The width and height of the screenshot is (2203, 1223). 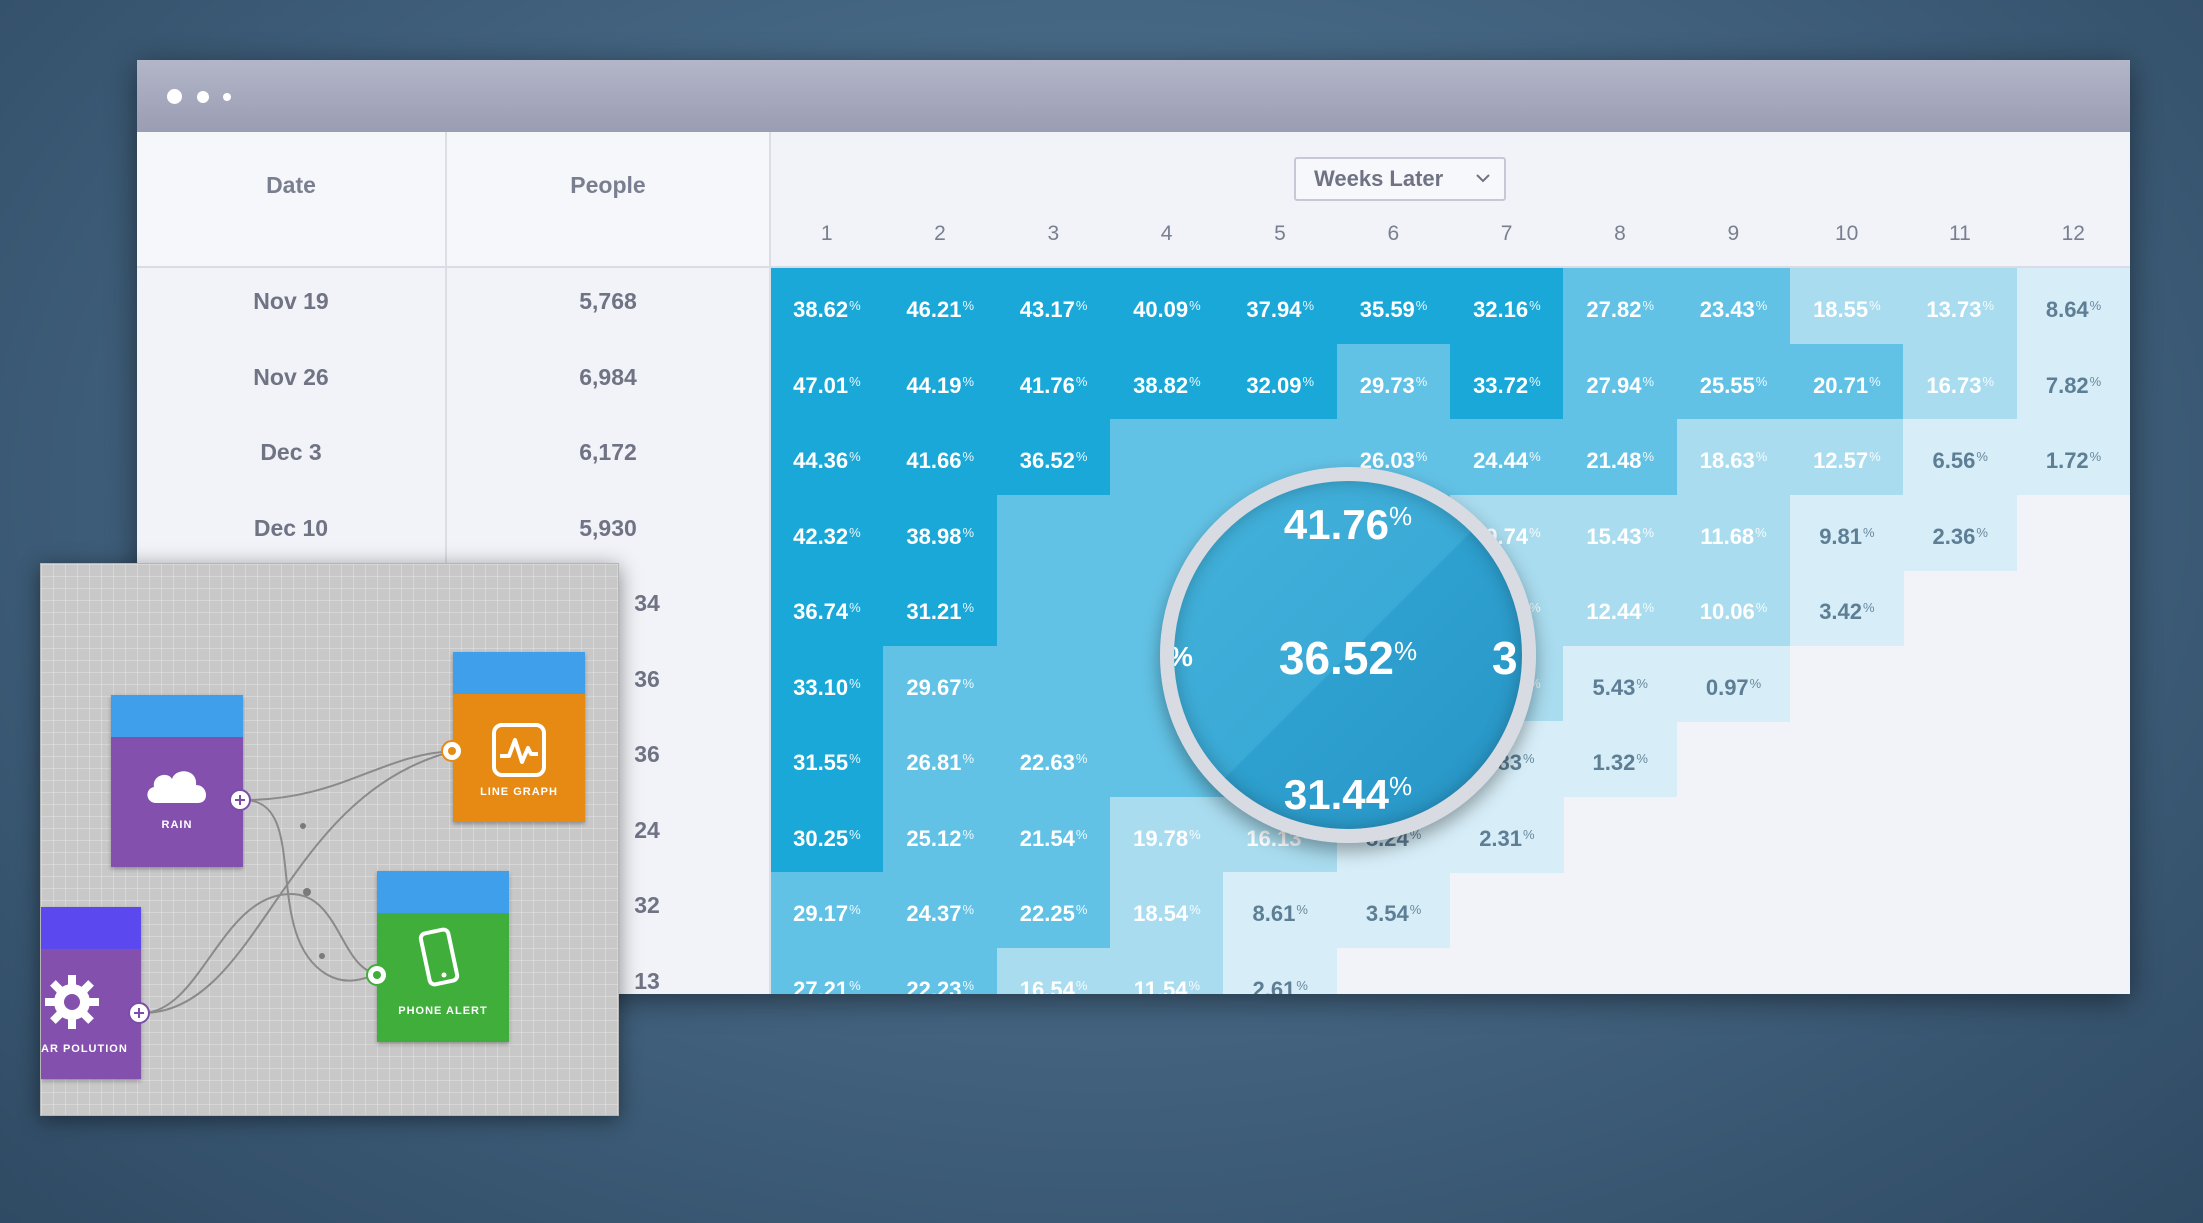 What do you see at coordinates (1053, 759) in the screenshot?
I see `retention-cell: 22.63%` at bounding box center [1053, 759].